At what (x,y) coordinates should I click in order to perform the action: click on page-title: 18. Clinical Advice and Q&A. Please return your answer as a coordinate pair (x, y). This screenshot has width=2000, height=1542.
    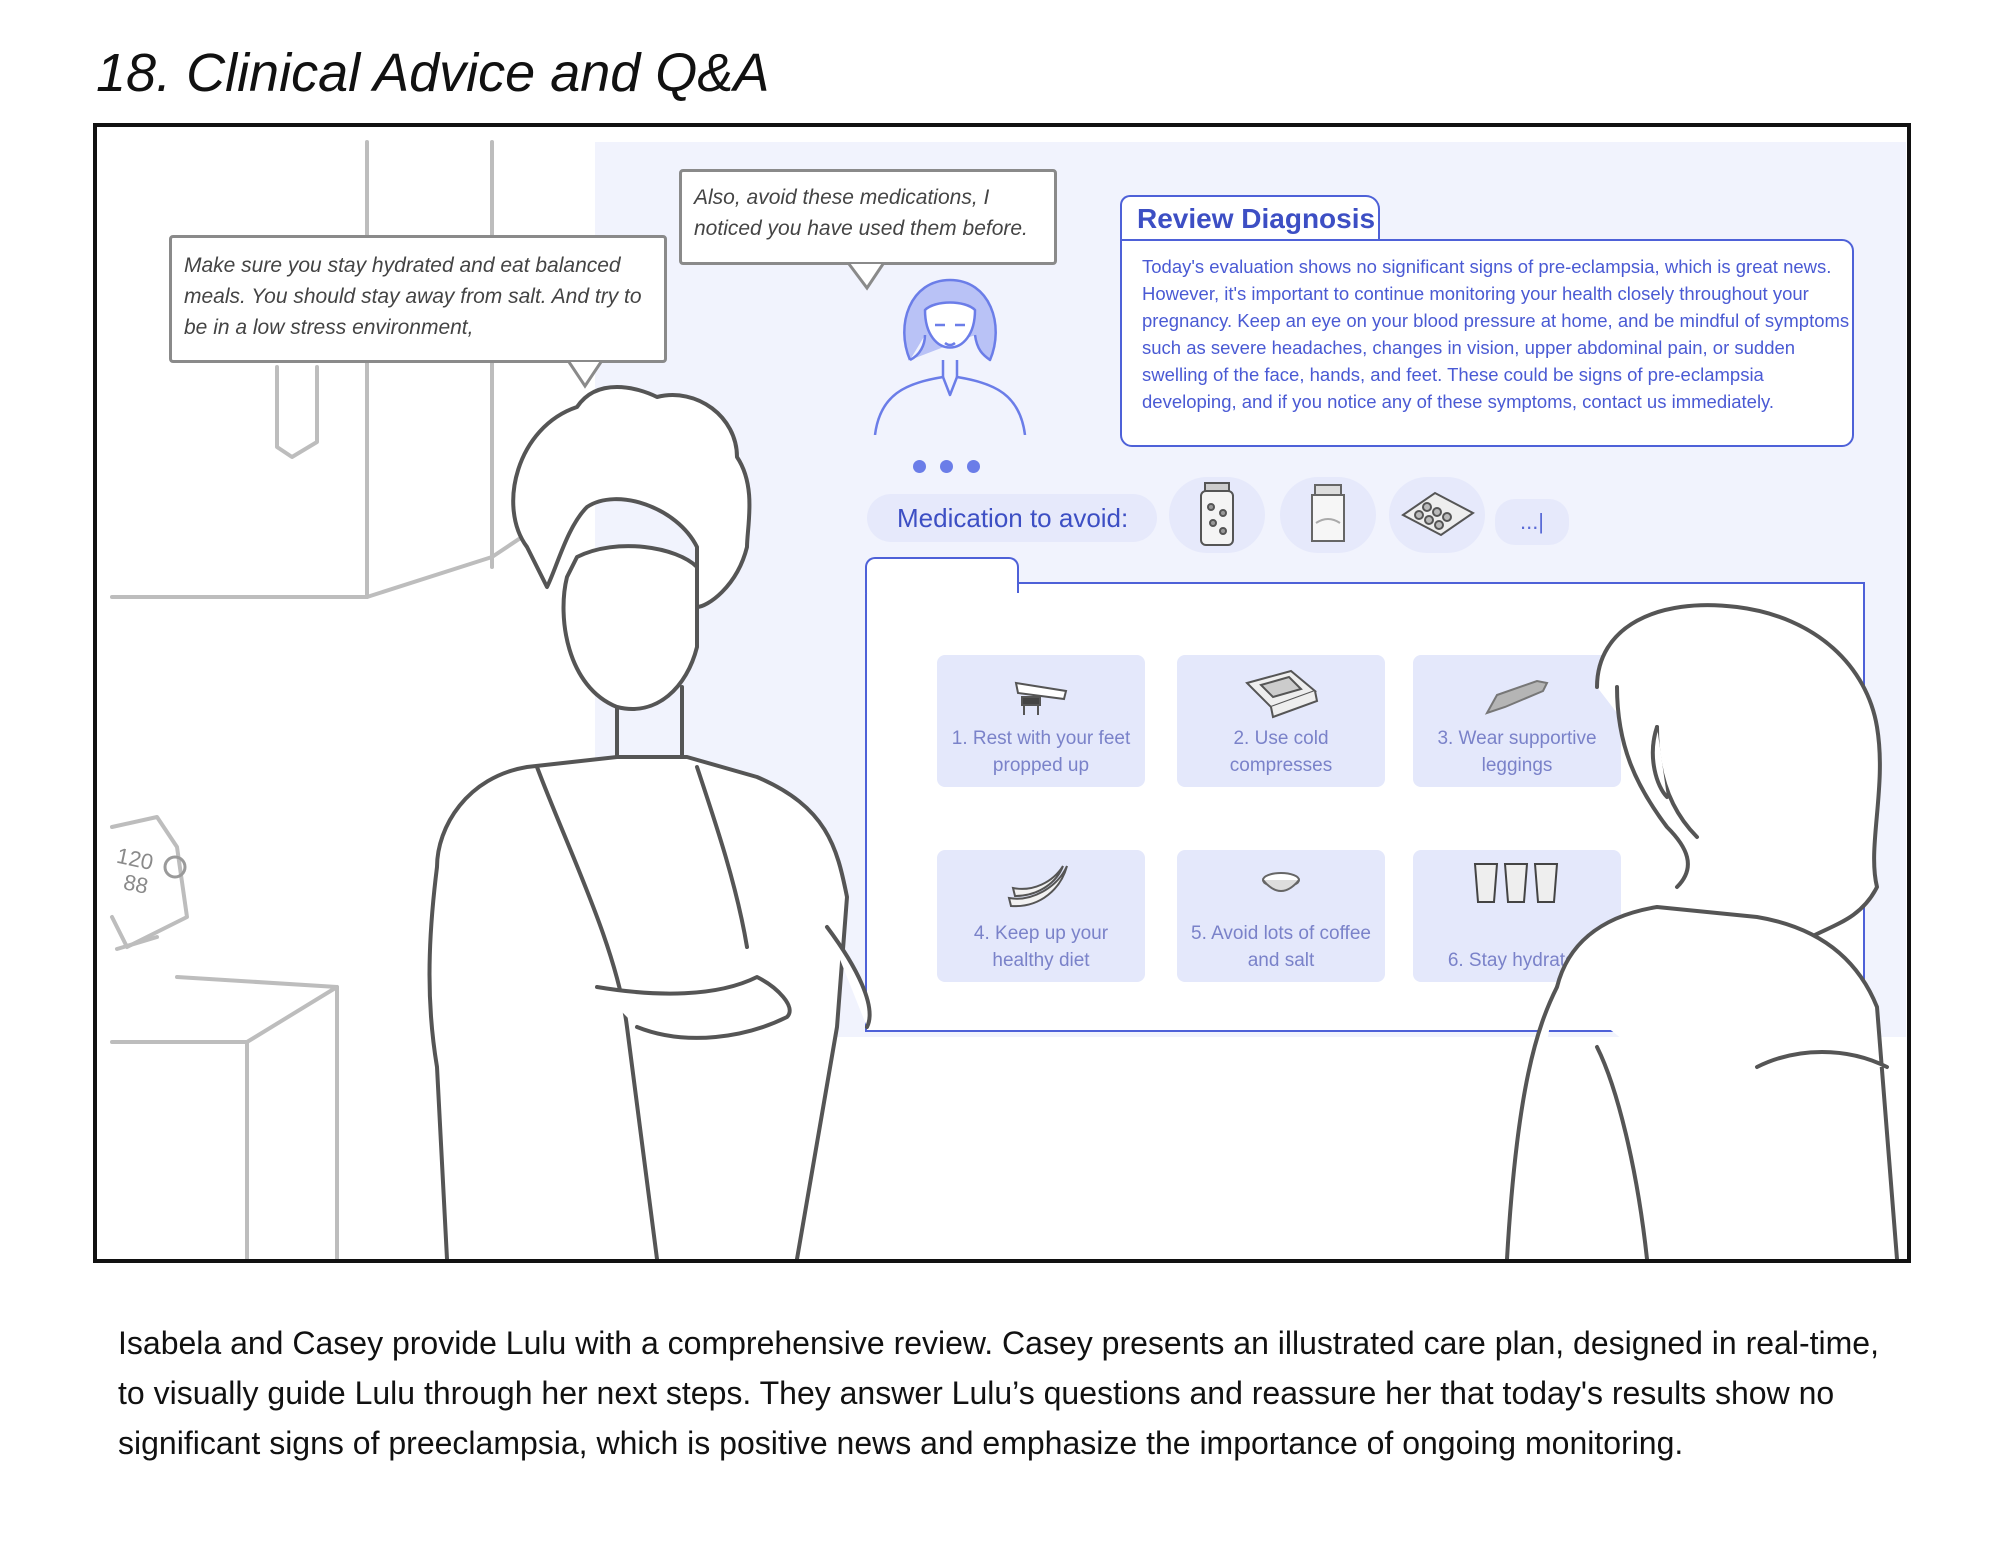
    Looking at the image, I should click on (433, 73).